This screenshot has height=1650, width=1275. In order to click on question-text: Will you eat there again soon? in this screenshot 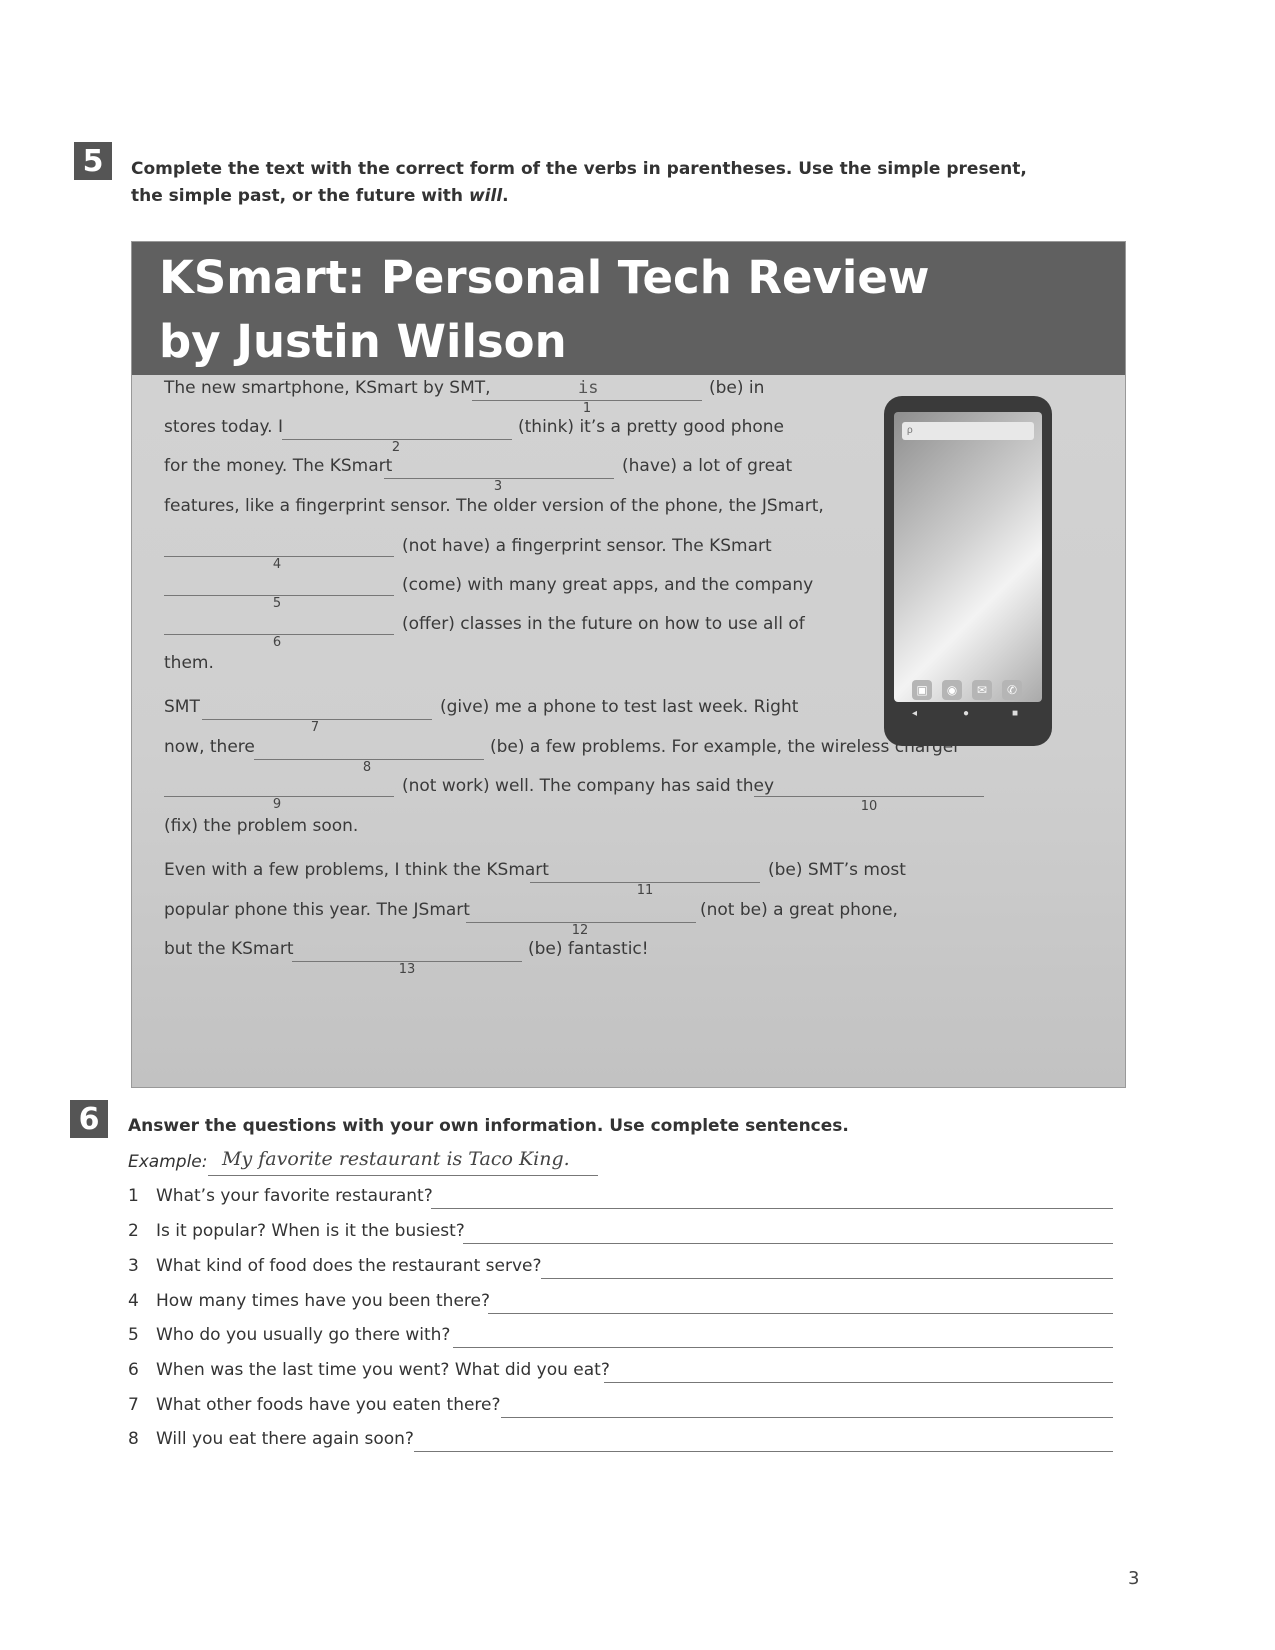, I will do `click(285, 1439)`.